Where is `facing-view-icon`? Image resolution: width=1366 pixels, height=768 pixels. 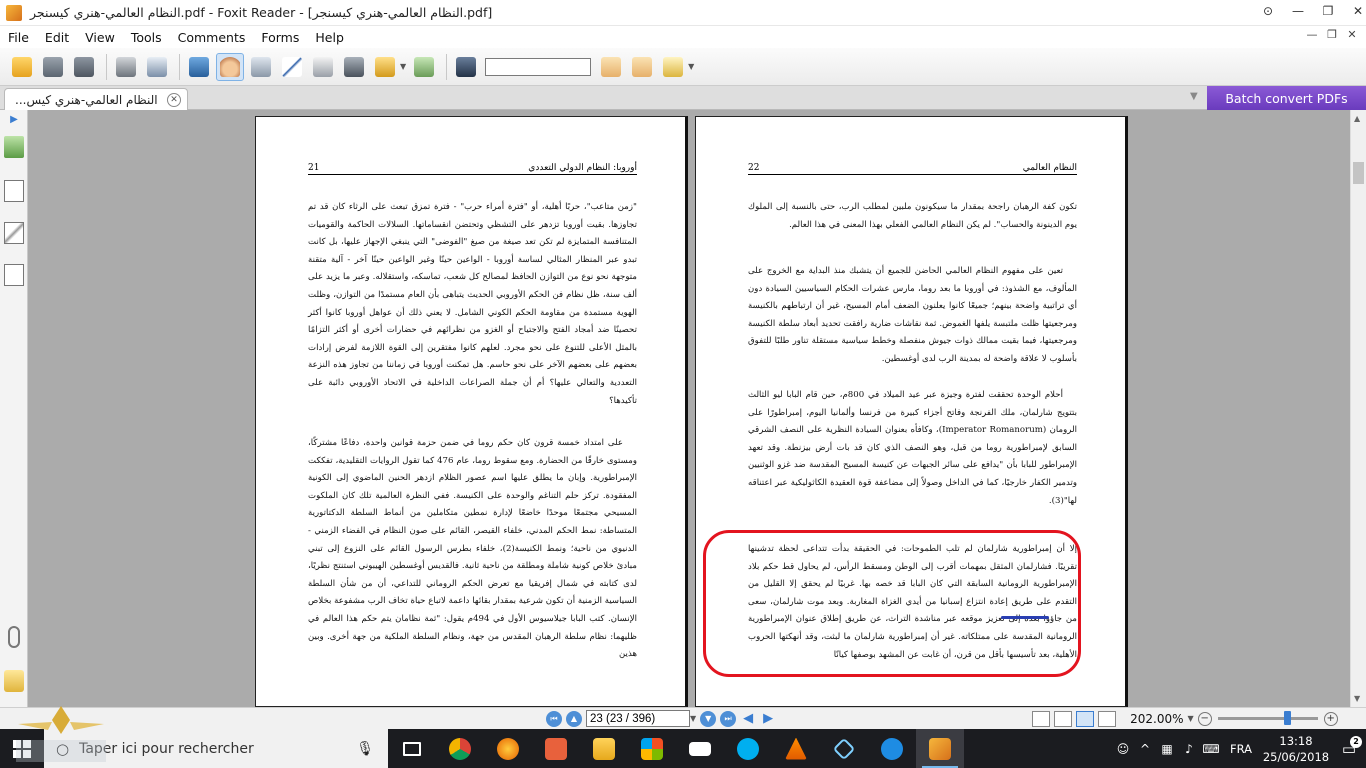 facing-view-icon is located at coordinates (1085, 718).